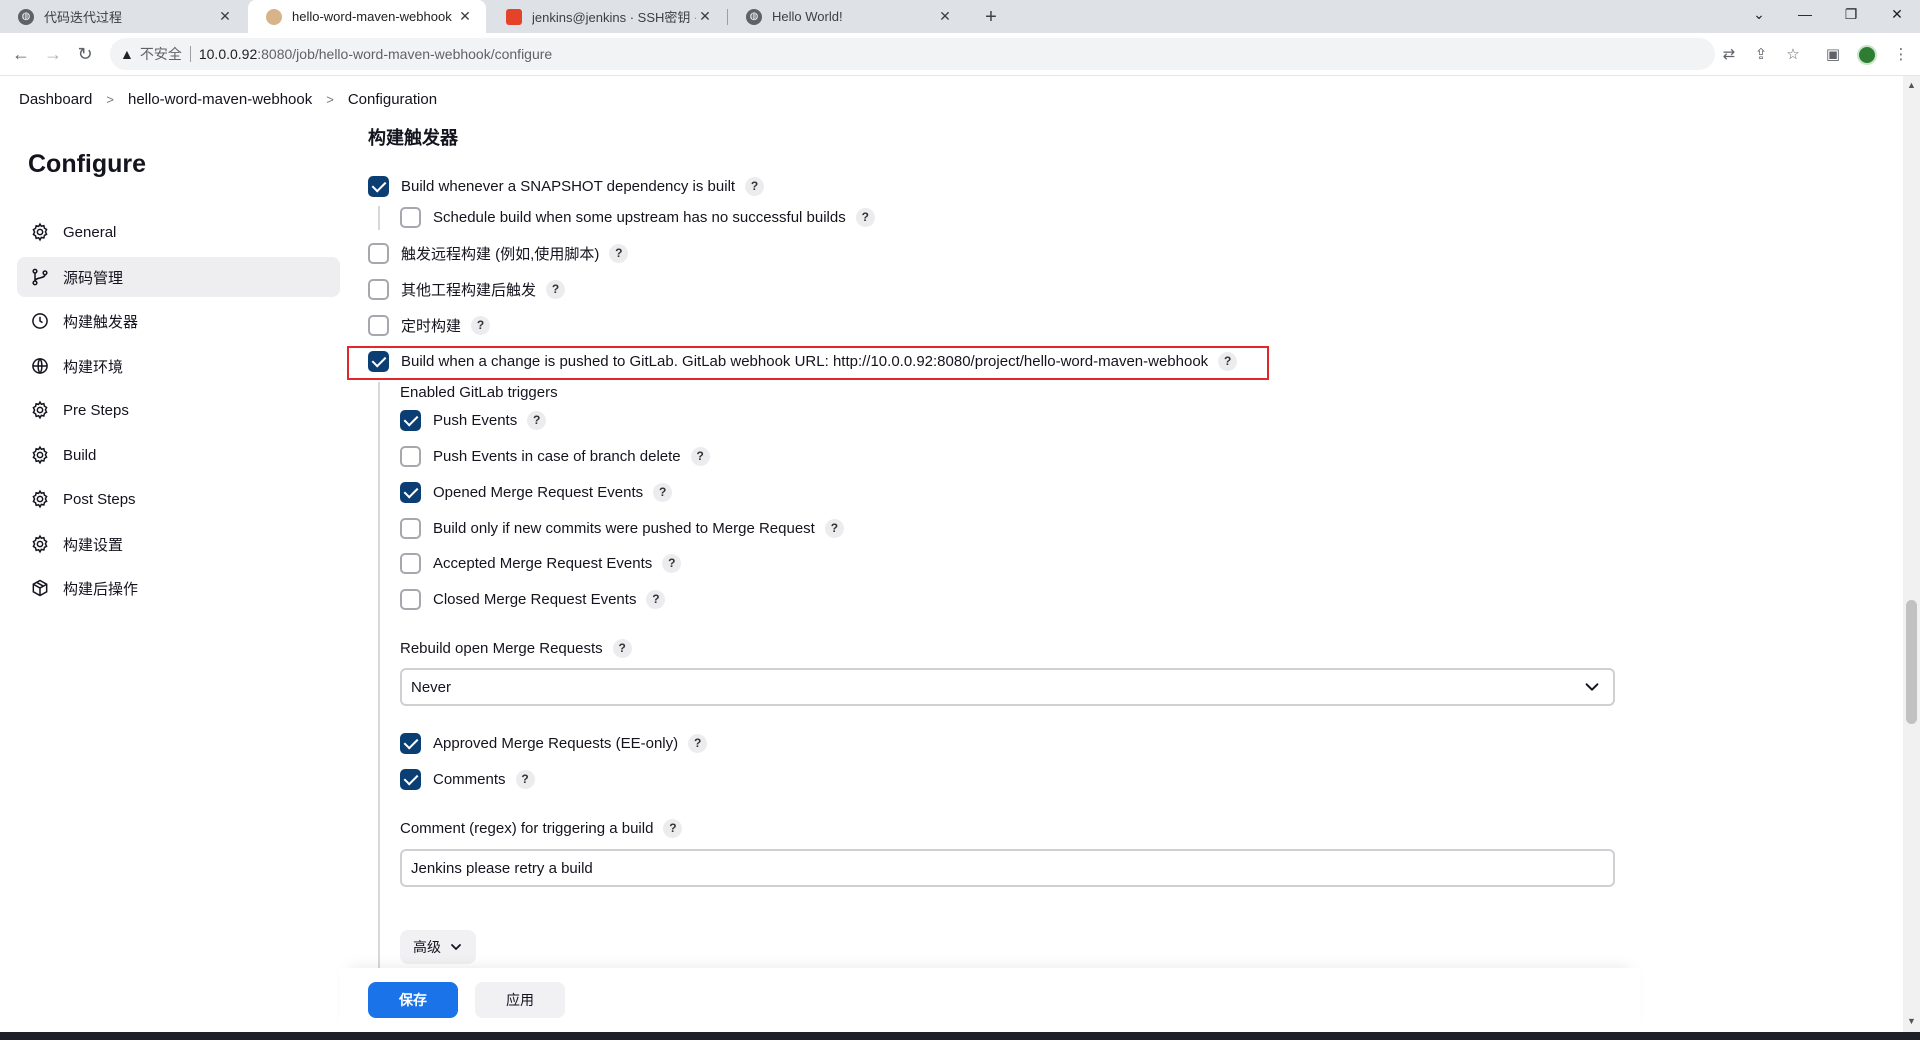 This screenshot has height=1040, width=1920. I want to click on checkbox-label: Push Events in case of branch delete, so click(557, 456).